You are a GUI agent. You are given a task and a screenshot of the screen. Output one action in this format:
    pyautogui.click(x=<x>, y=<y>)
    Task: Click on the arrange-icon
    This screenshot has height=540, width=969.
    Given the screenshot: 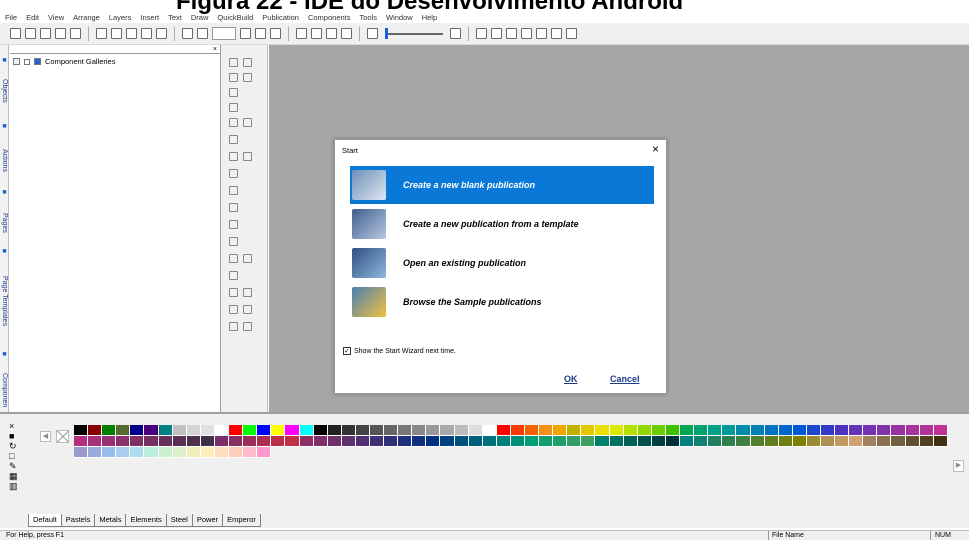 What is the action you would take?
    pyautogui.click(x=496, y=33)
    